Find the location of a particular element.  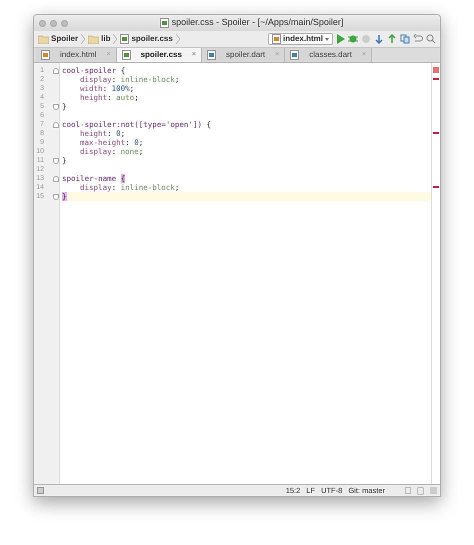

caret-icon is located at coordinates (327, 39).